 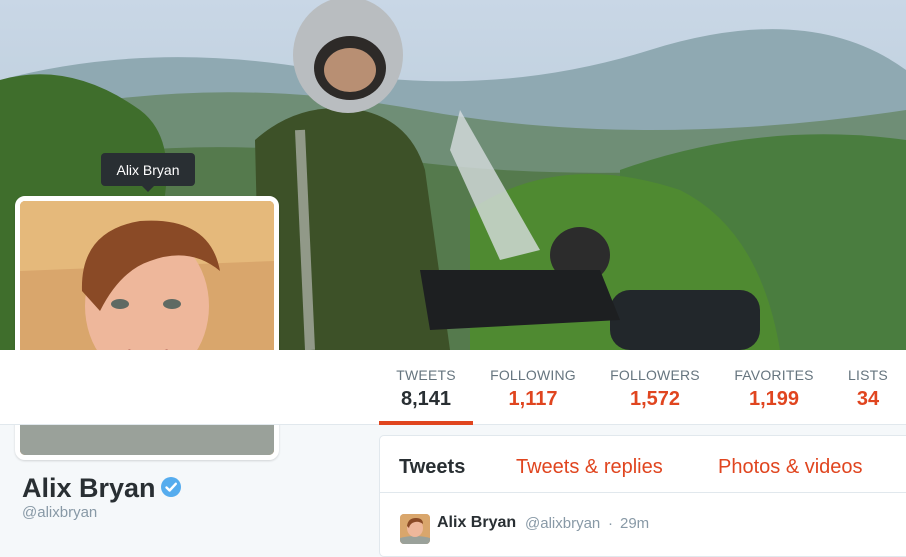 I want to click on stat-label: FOLLOWING, so click(x=533, y=375).